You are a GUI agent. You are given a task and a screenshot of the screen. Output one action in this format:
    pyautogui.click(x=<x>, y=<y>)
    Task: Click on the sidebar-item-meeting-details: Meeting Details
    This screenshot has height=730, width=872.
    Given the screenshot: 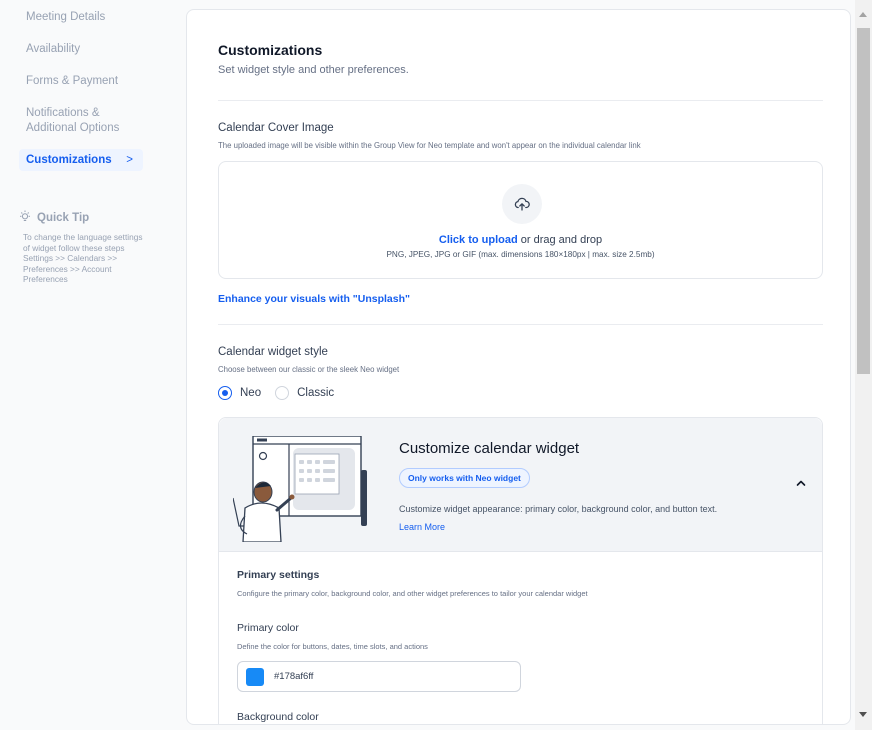 What is the action you would take?
    pyautogui.click(x=81, y=17)
    